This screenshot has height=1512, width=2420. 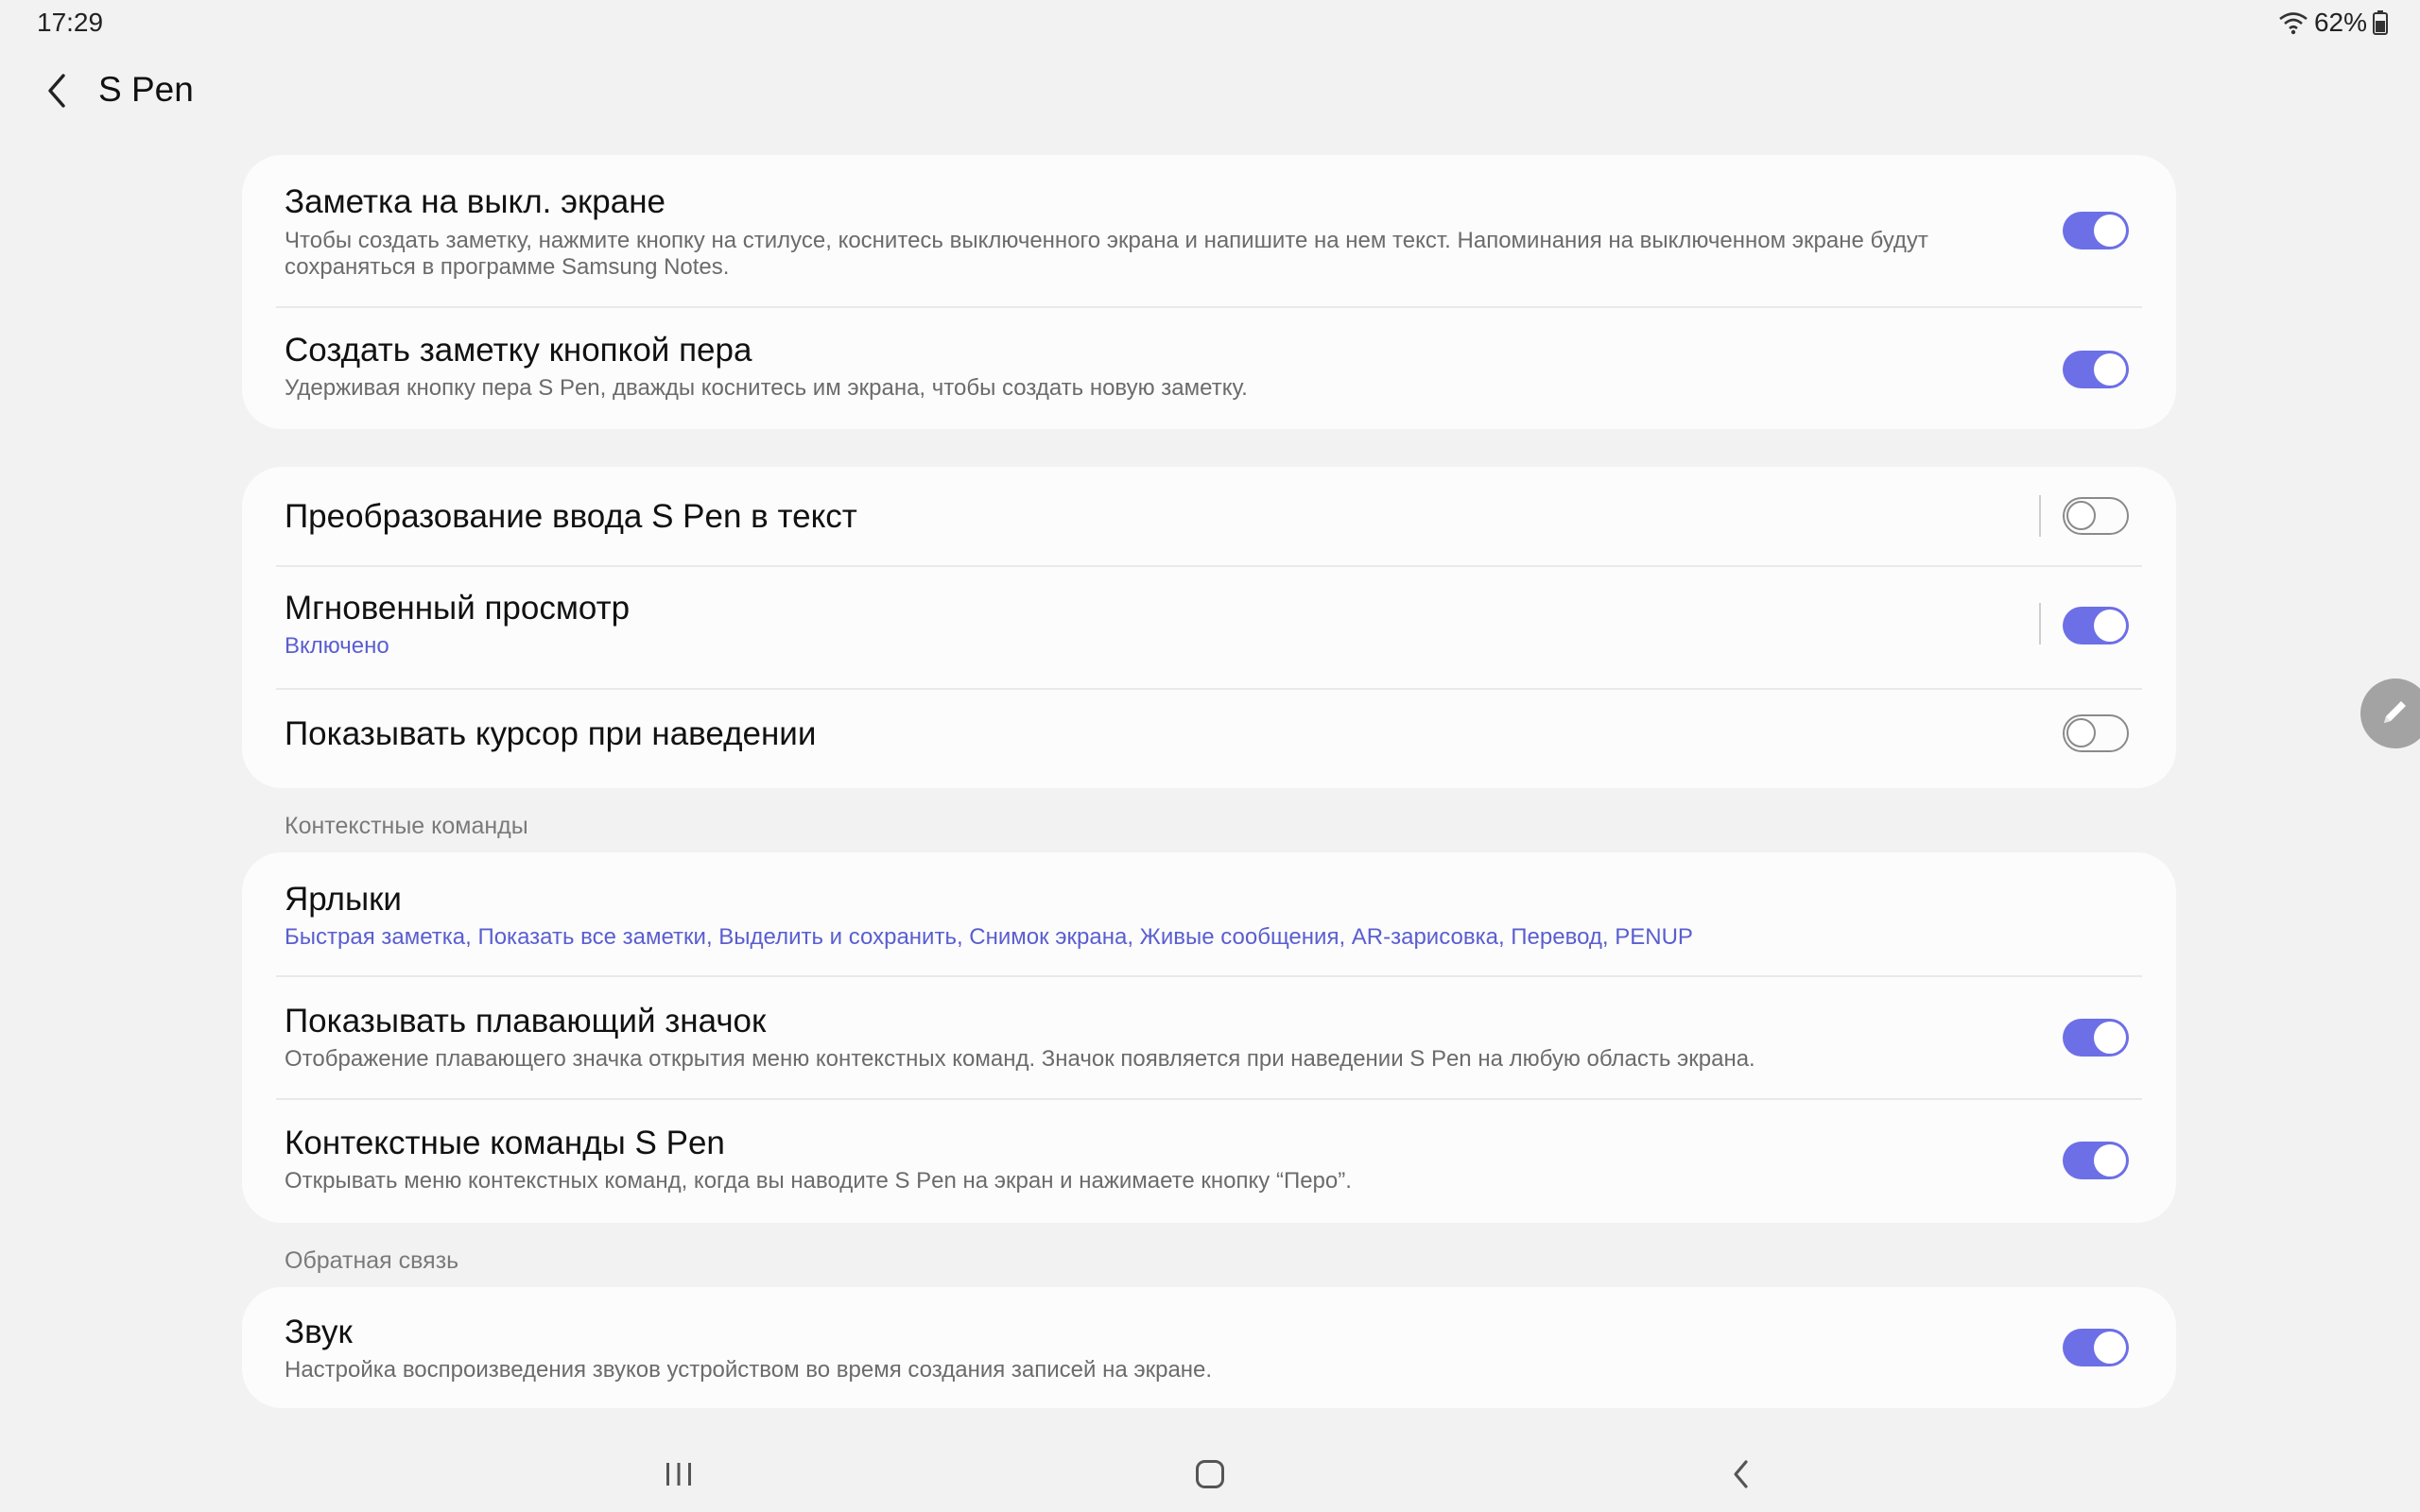 I want to click on floating-air-command-button, so click(x=2390, y=713).